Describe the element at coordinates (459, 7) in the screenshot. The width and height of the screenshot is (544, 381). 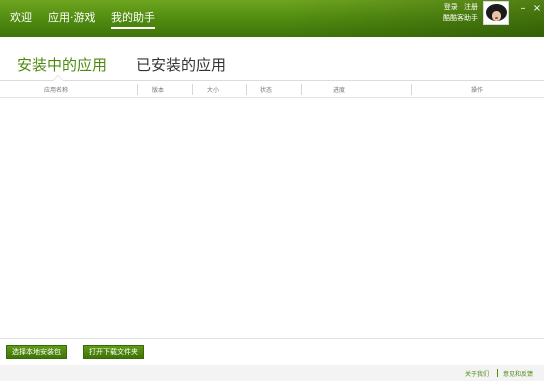
I see `account-links: 登录 注册` at that location.